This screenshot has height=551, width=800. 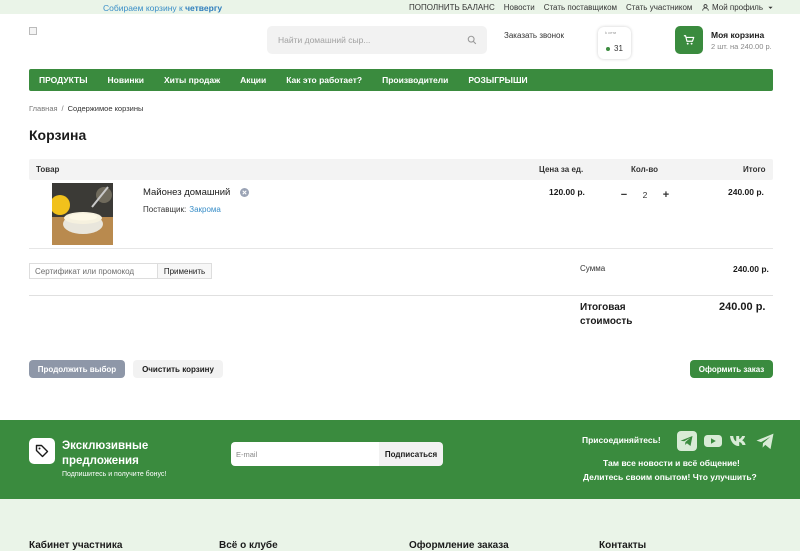 I want to click on sum-value: 240.00 р., so click(x=751, y=269).